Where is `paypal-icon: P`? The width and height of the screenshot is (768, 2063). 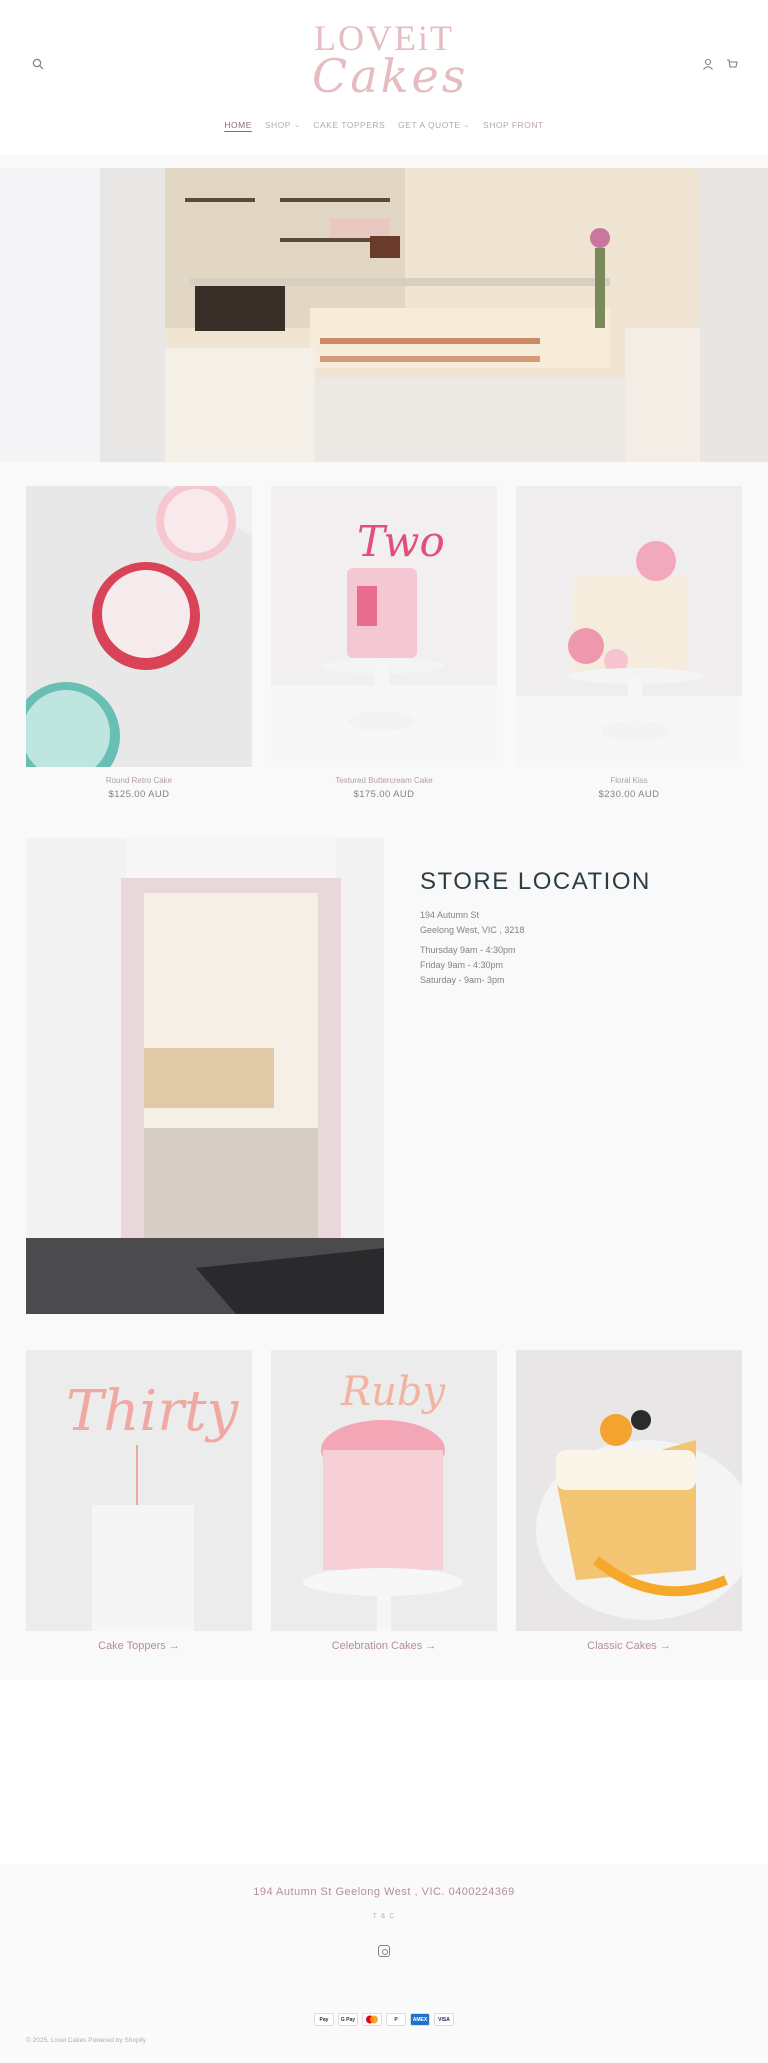 paypal-icon: P is located at coordinates (396, 2019).